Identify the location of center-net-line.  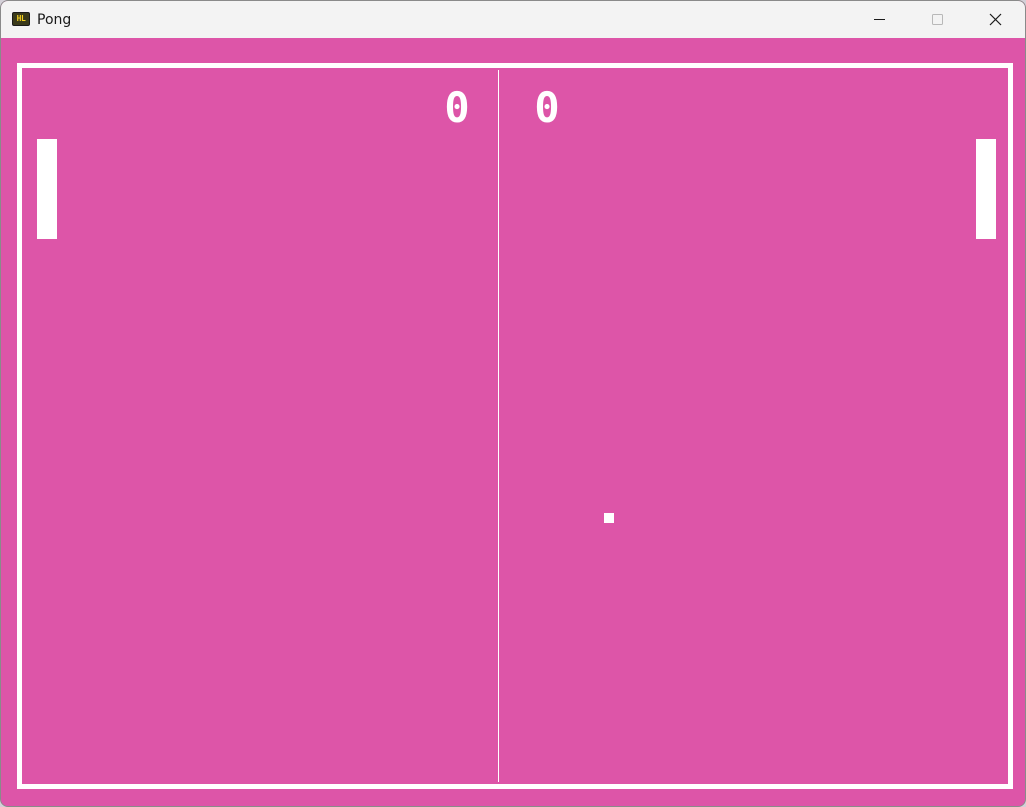
(498, 426).